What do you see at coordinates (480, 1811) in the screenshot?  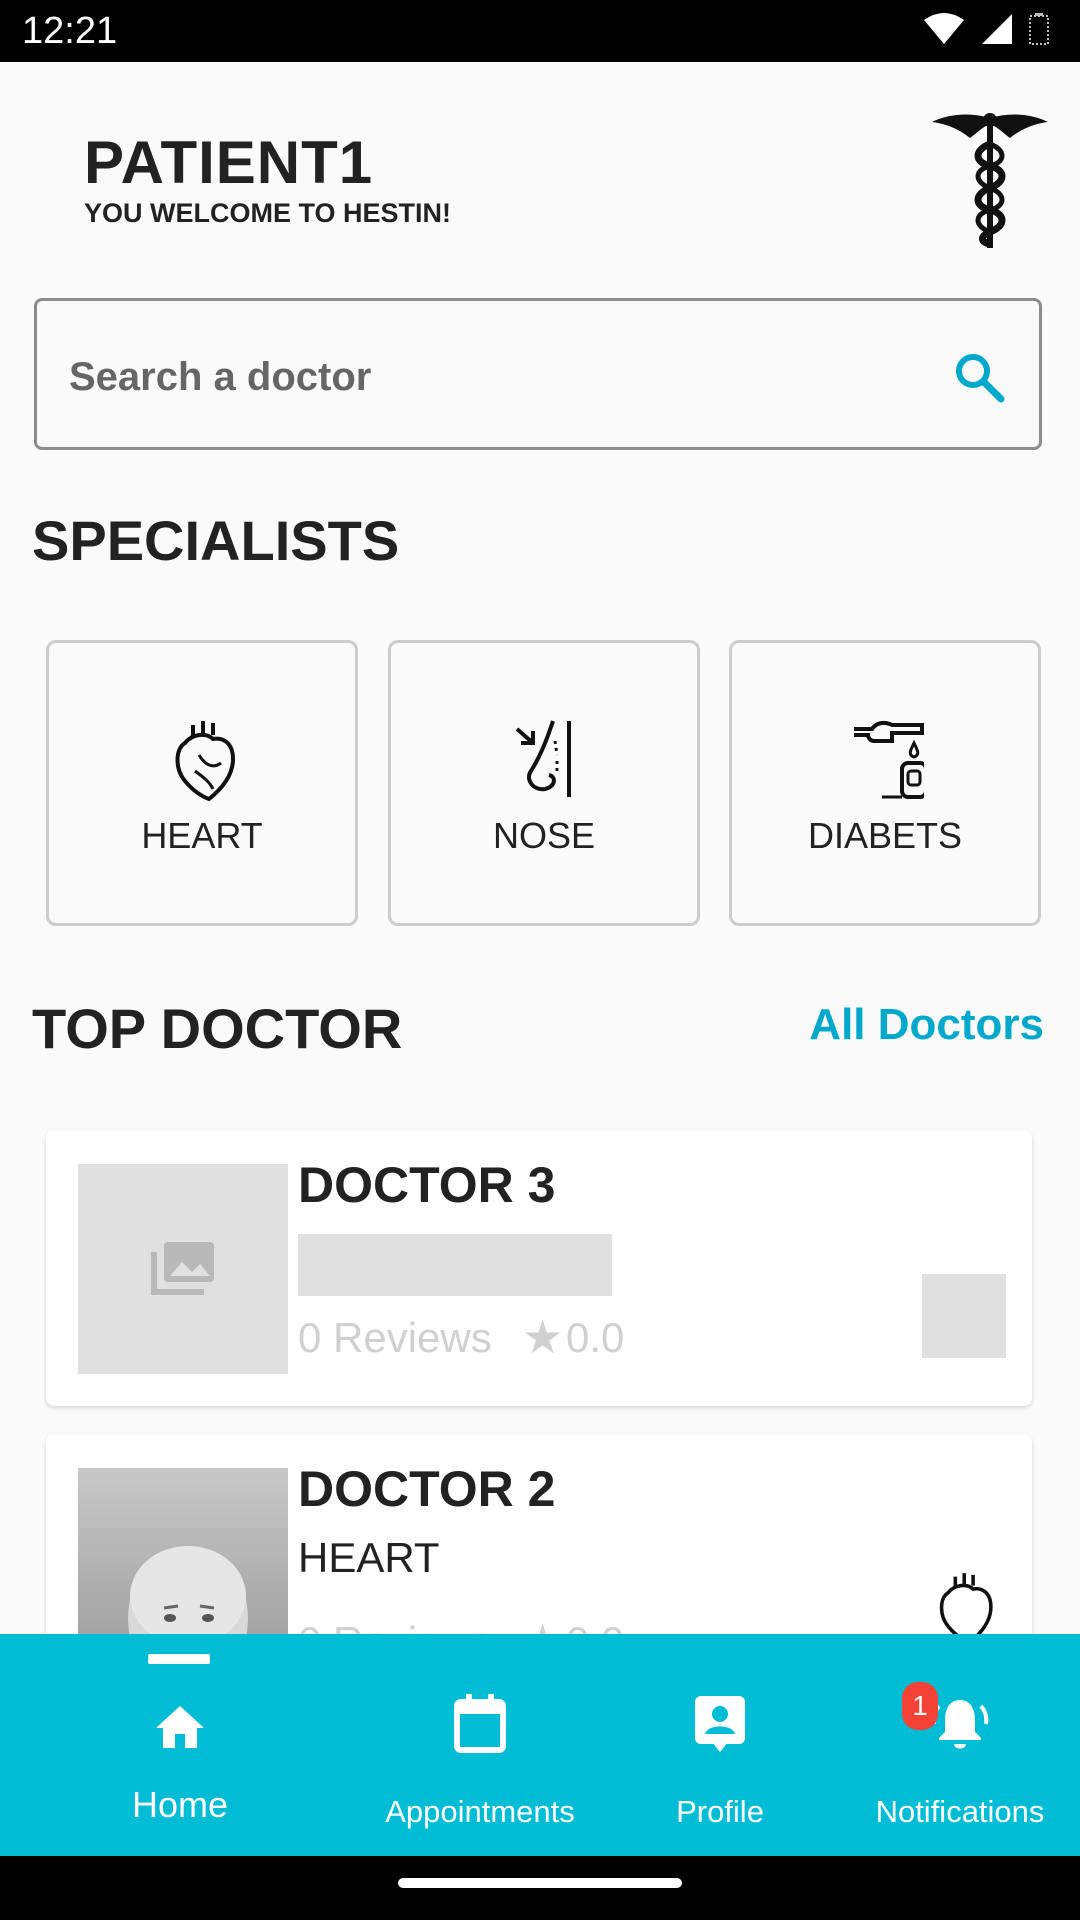 I see `nav-label: Appointments` at bounding box center [480, 1811].